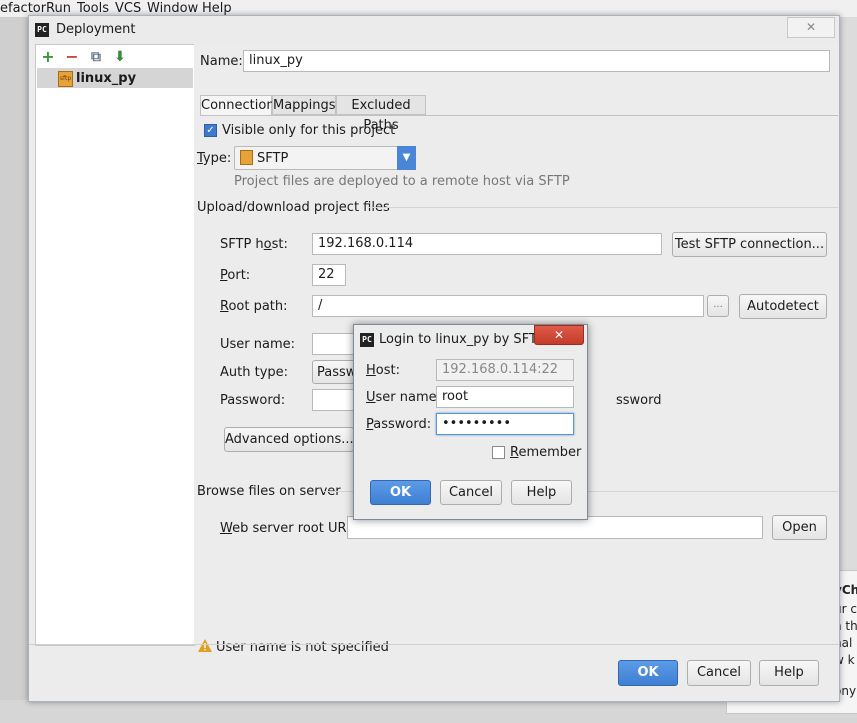  What do you see at coordinates (471, 492) in the screenshot?
I see `login-cancel-button: Cancel` at bounding box center [471, 492].